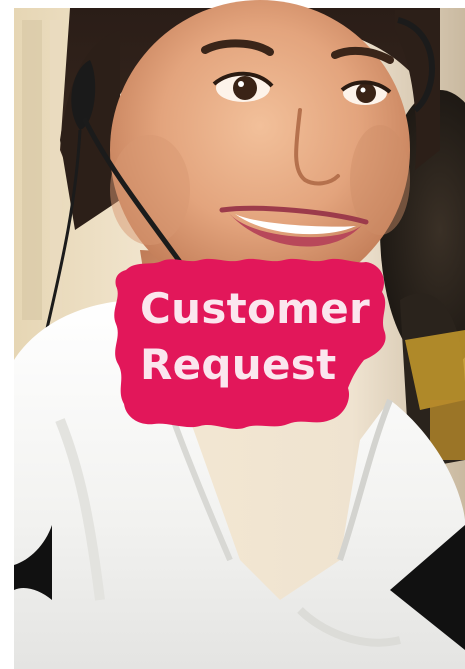  Describe the element at coordinates (255, 308) in the screenshot. I see `badge-line-1: Customer` at that location.